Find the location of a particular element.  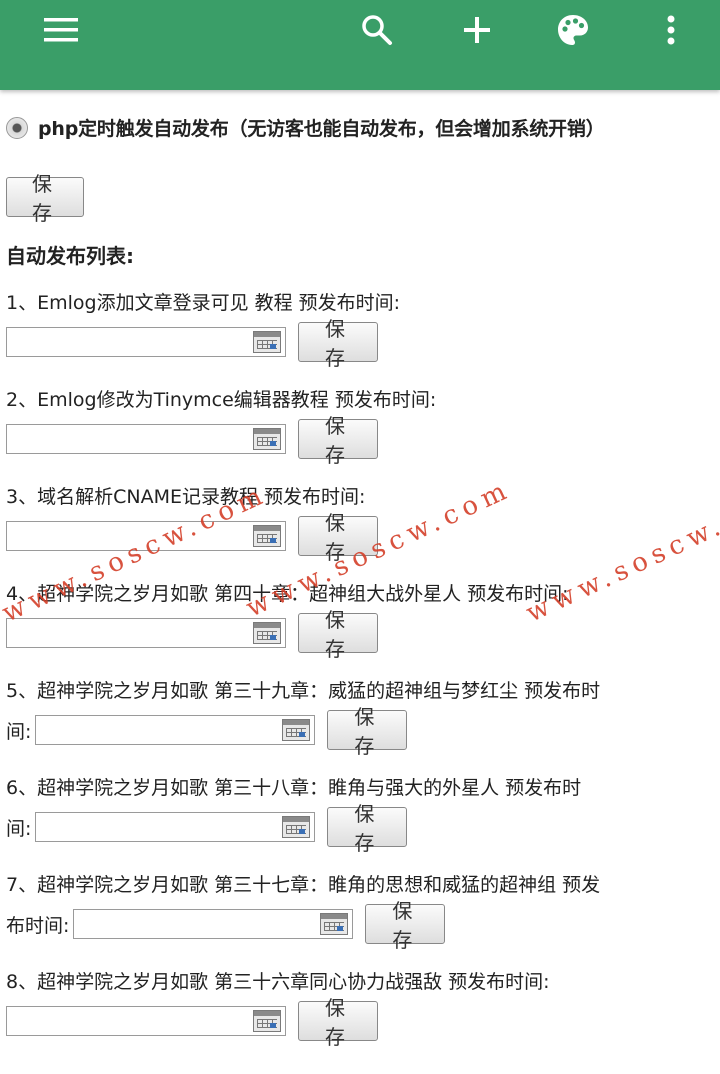

app-bar is located at coordinates (360, 45).